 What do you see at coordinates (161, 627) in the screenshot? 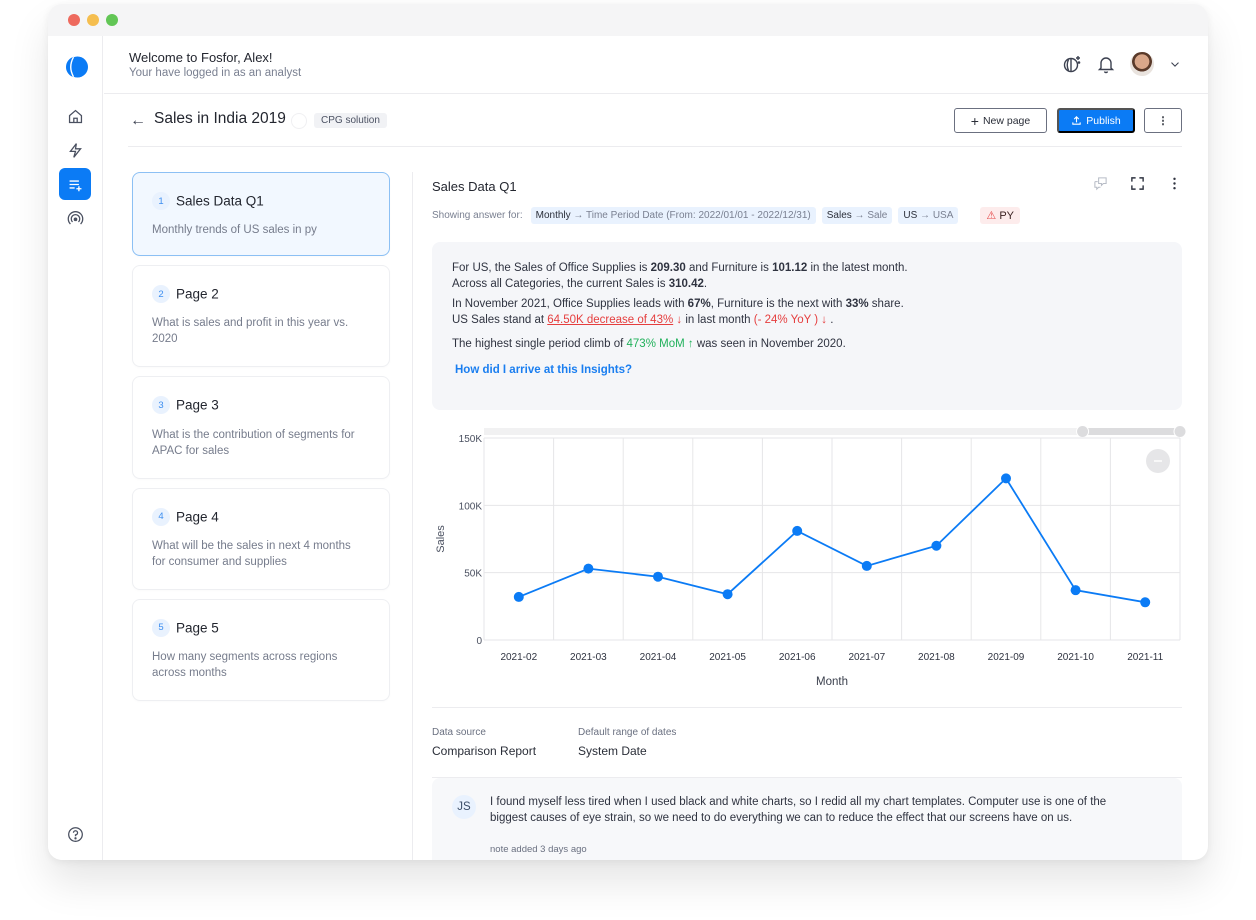
I see `page-number: 5` at bounding box center [161, 627].